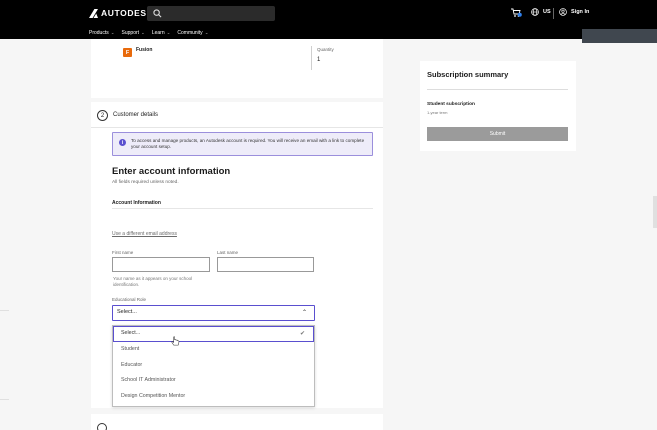 This screenshot has width=657, height=430. I want to click on dropdown-option-selected, so click(213, 334).